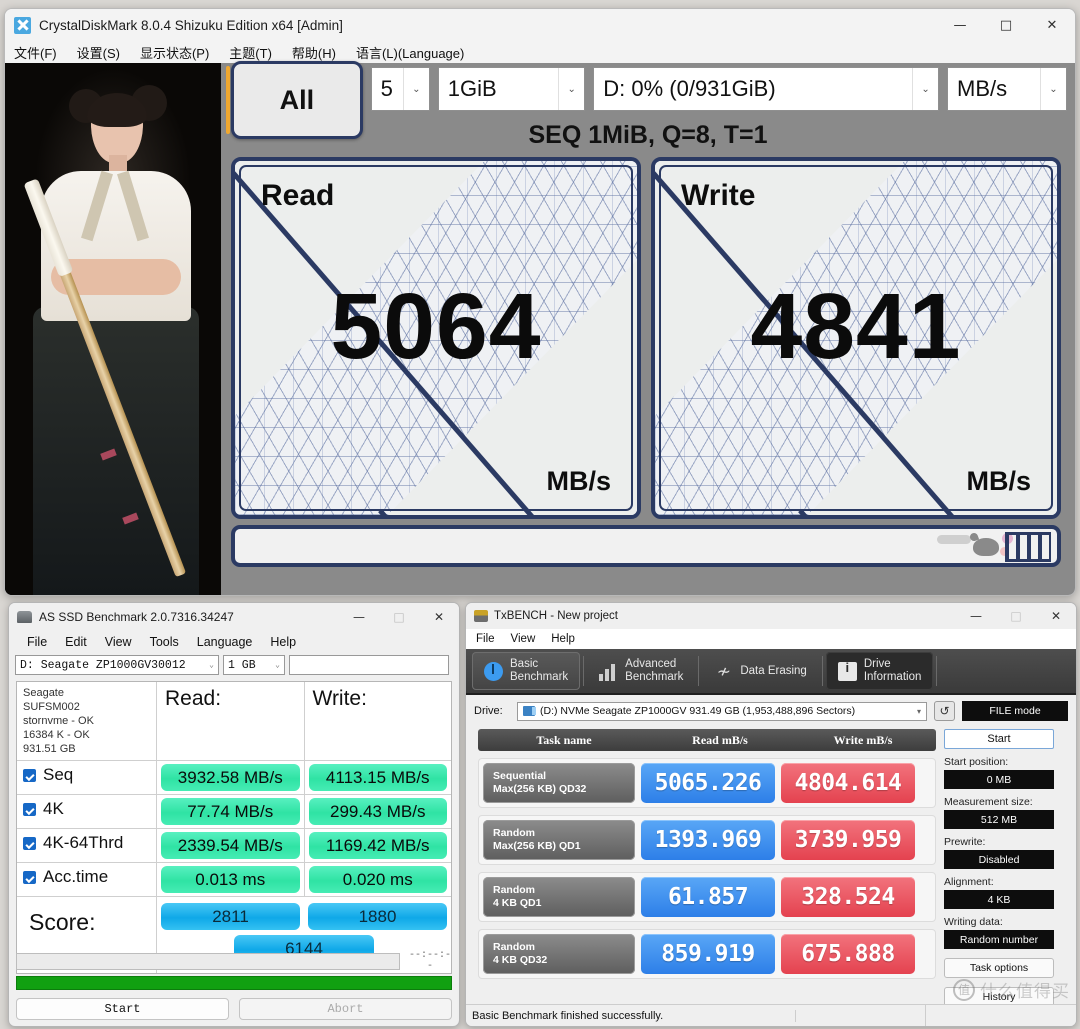 The image size is (1080, 1029). I want to click on cdm-window-controls: — □ ✕, so click(1006, 25).